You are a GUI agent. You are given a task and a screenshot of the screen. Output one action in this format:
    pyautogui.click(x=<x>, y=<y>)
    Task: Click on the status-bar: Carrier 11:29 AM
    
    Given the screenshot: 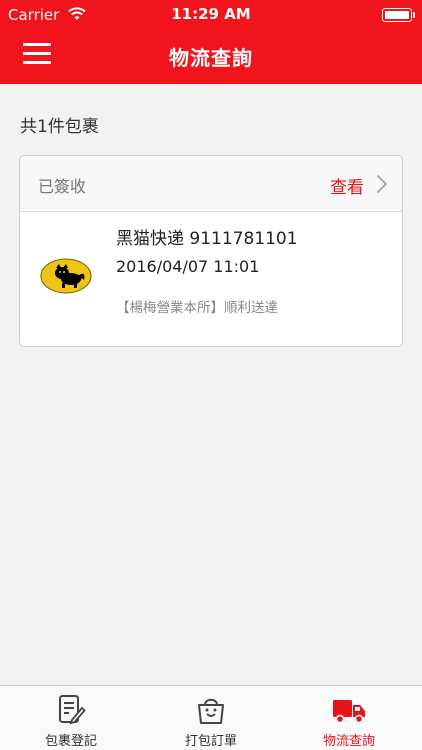 What is the action you would take?
    pyautogui.click(x=211, y=15)
    